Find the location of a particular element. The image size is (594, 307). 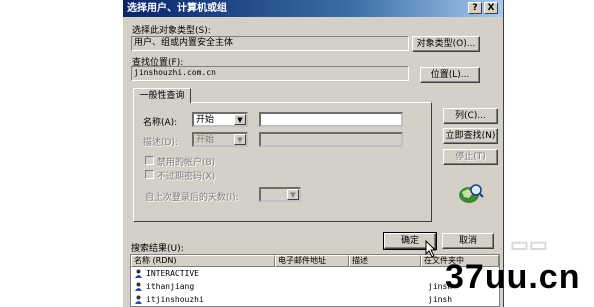

row-name: itjinshouzhi is located at coordinates (175, 299).